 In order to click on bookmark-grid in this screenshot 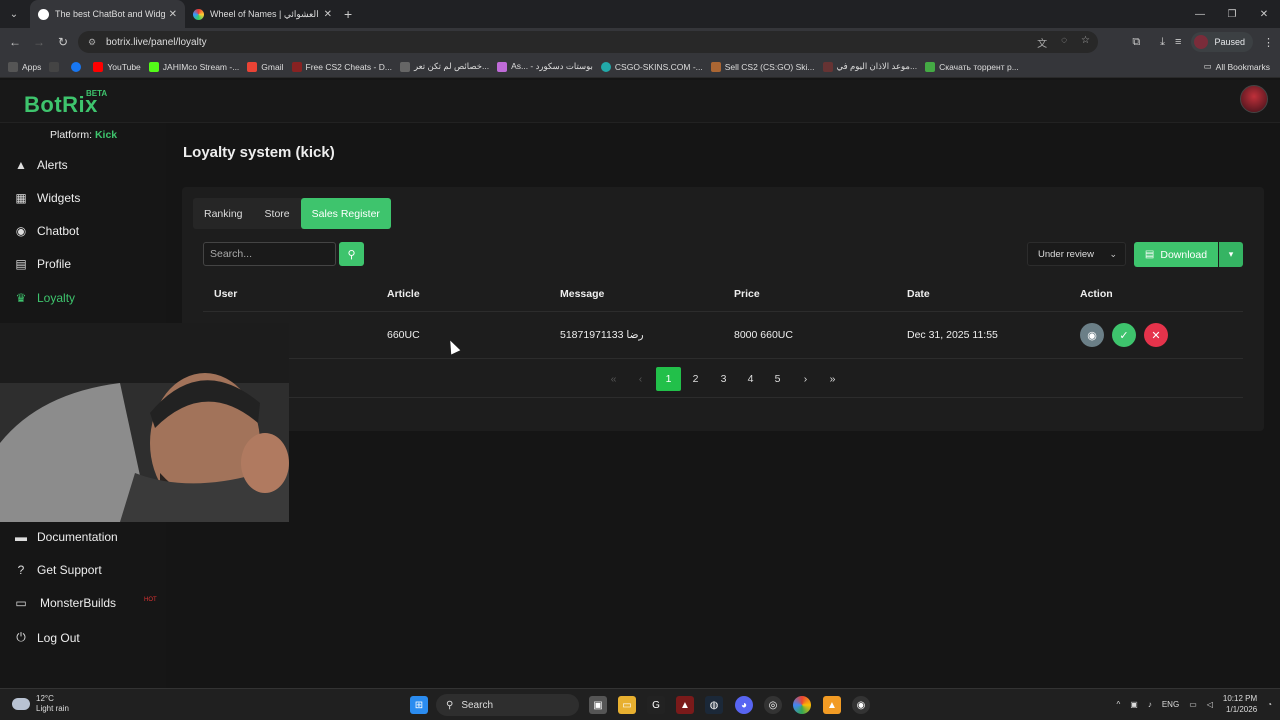, I will do `click(56, 66)`.